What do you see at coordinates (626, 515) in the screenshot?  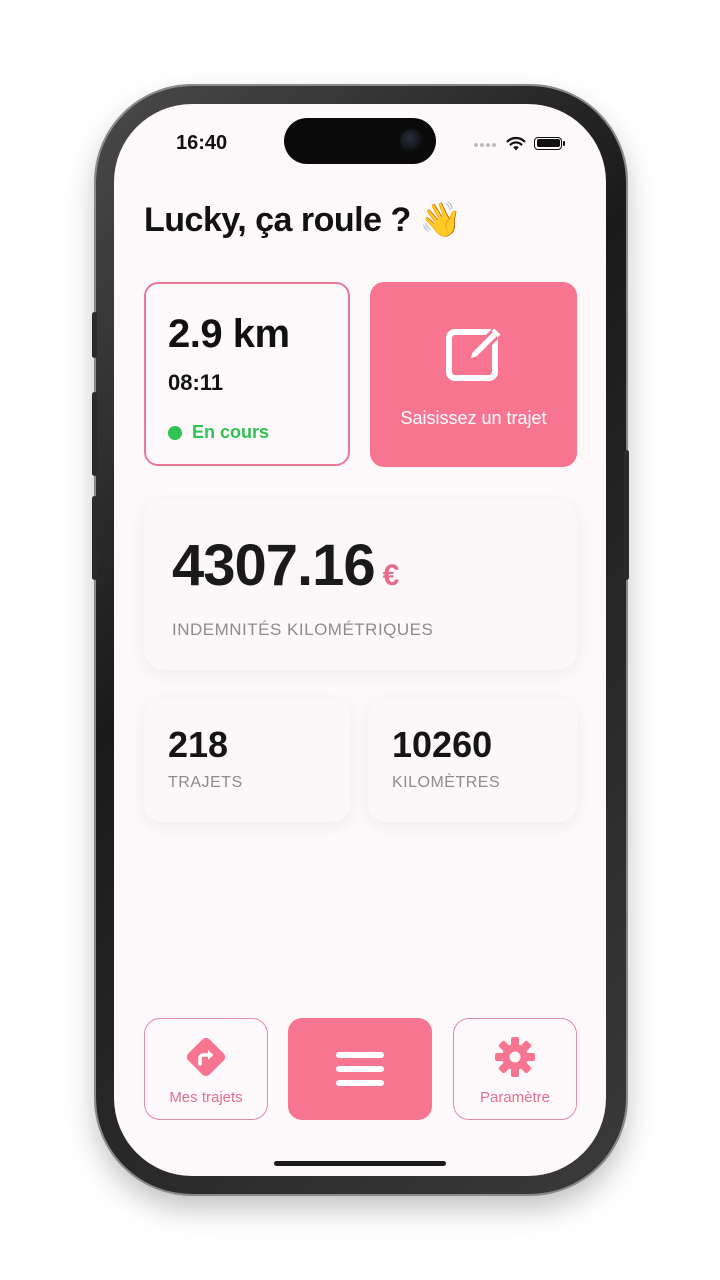 I see `power-button` at bounding box center [626, 515].